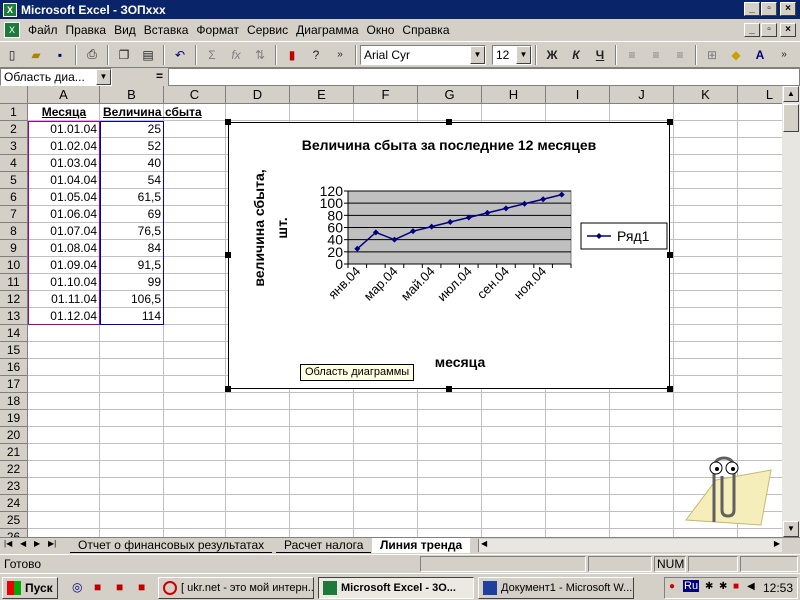  What do you see at coordinates (125, 30) in the screenshot?
I see `menu-view: Вид` at bounding box center [125, 30].